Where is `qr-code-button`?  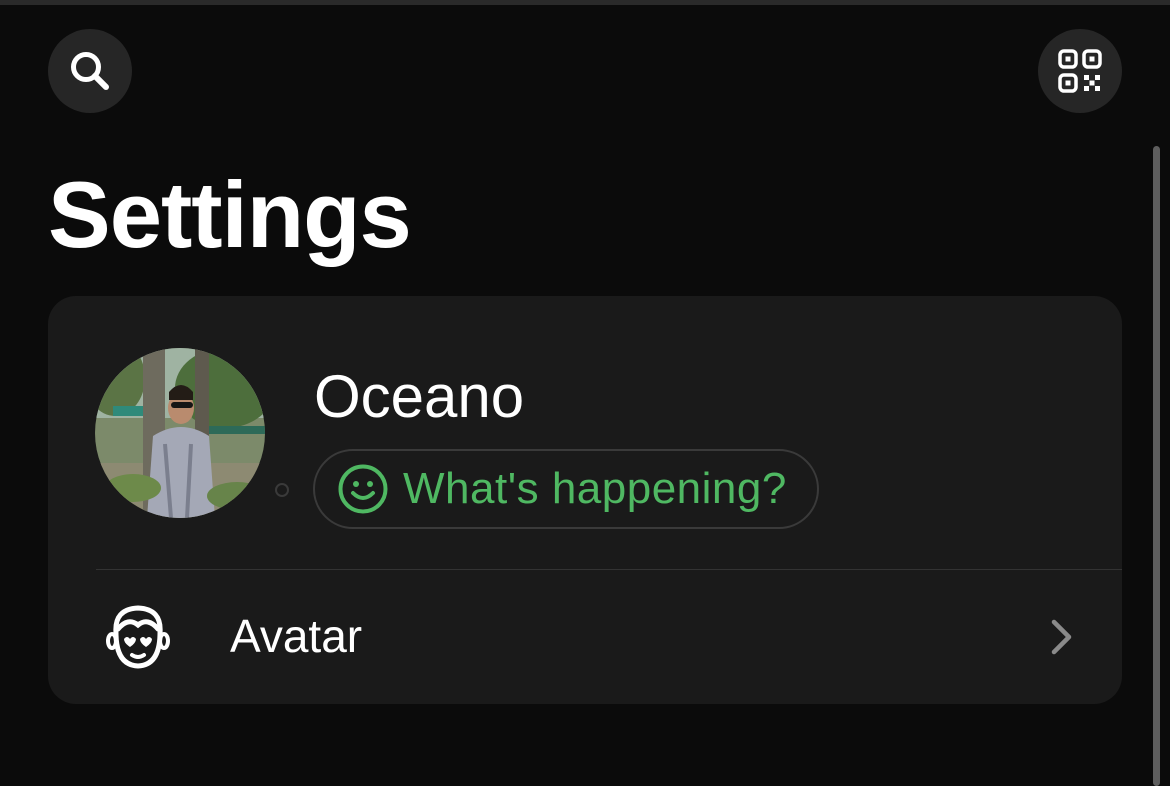 qr-code-button is located at coordinates (1080, 71).